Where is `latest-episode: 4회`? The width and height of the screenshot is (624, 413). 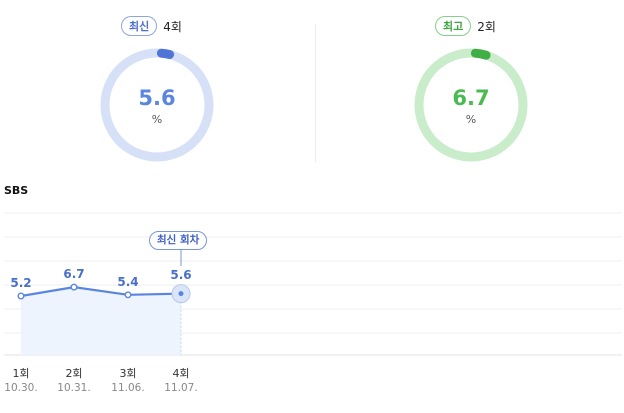 latest-episode: 4회 is located at coordinates (172, 26).